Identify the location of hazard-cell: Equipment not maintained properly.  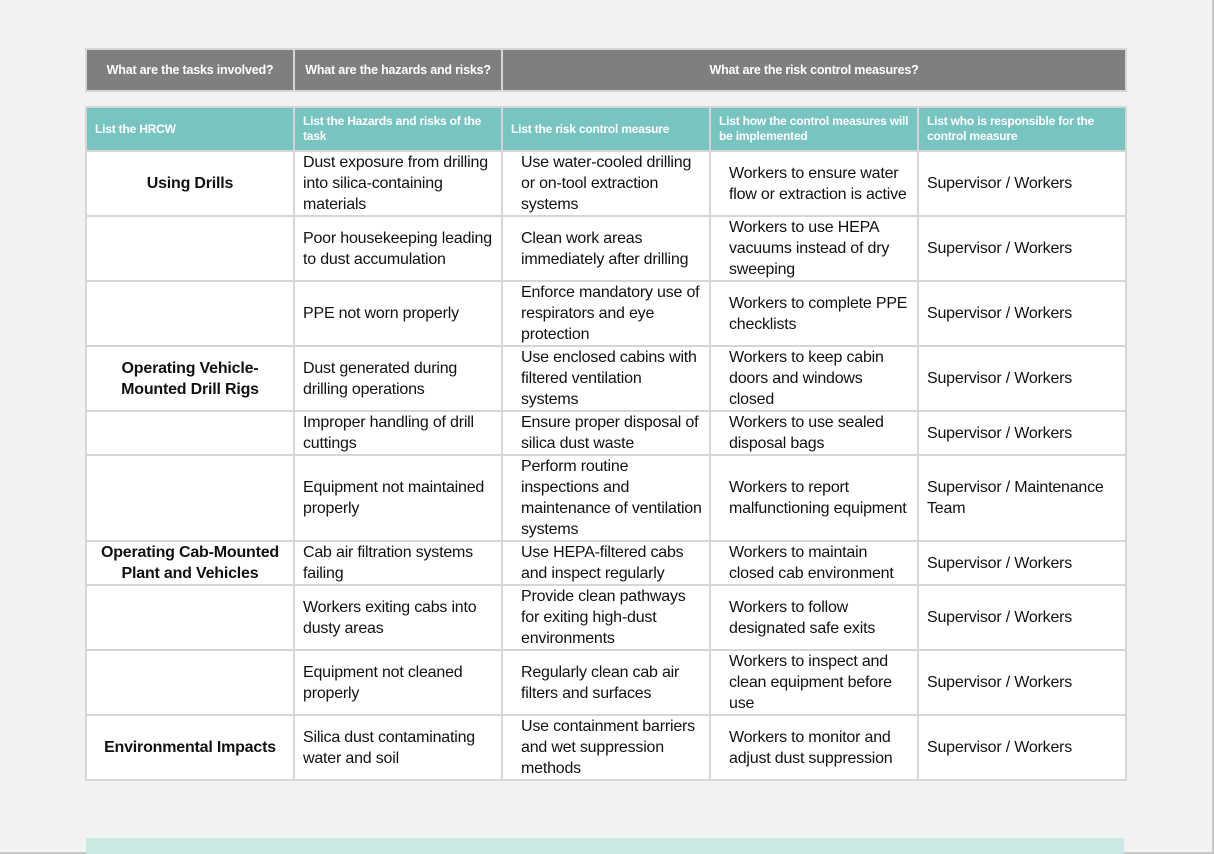
(398, 498).